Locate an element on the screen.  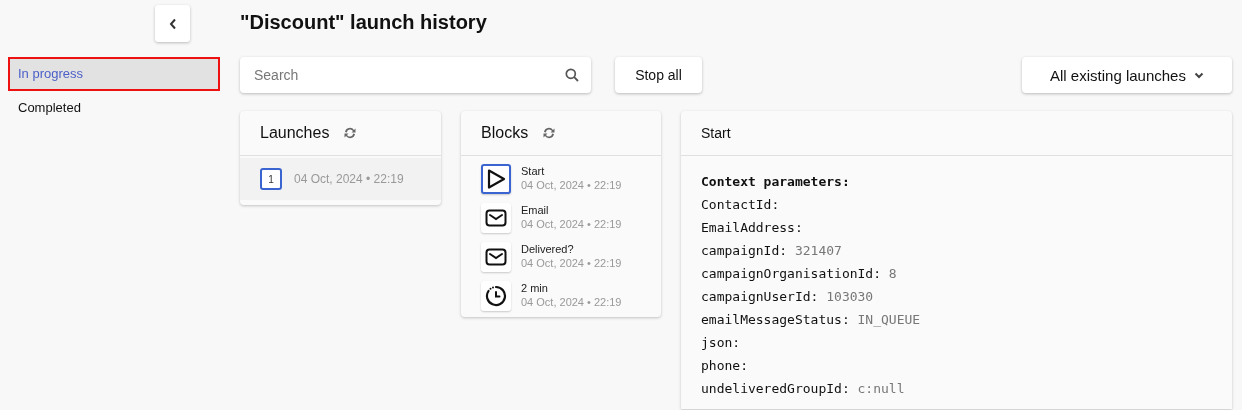
launch-row: 1 04 Oct, 2024 • 22:19 is located at coordinates (340, 179).